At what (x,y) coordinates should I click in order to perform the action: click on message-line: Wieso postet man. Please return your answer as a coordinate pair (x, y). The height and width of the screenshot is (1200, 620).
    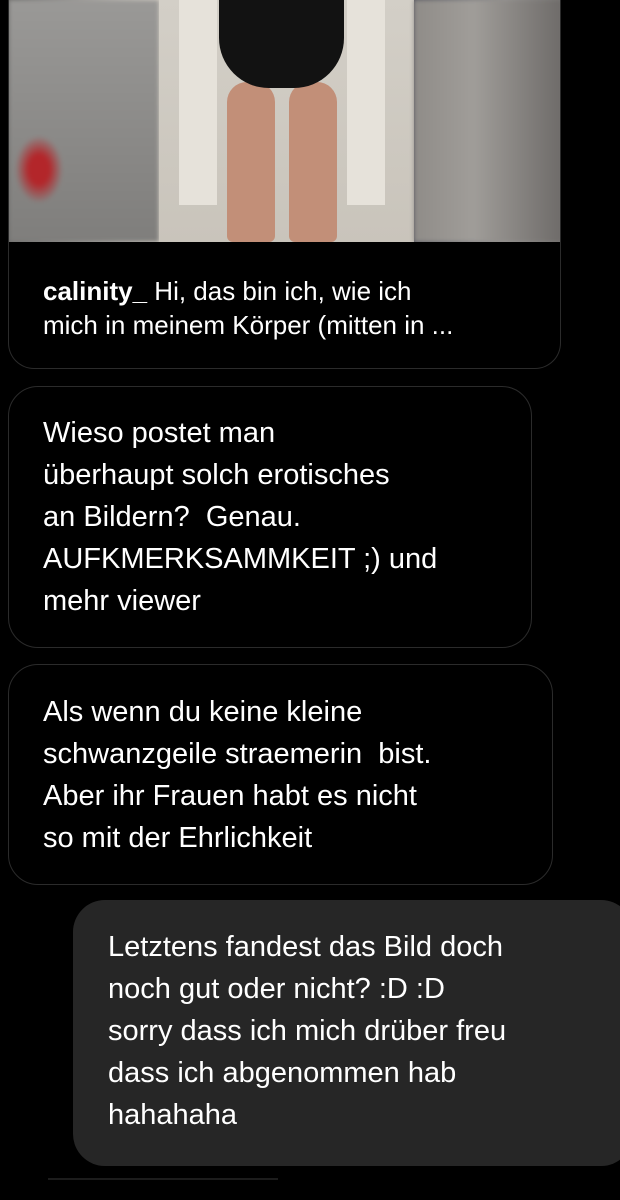
    Looking at the image, I should click on (159, 433).